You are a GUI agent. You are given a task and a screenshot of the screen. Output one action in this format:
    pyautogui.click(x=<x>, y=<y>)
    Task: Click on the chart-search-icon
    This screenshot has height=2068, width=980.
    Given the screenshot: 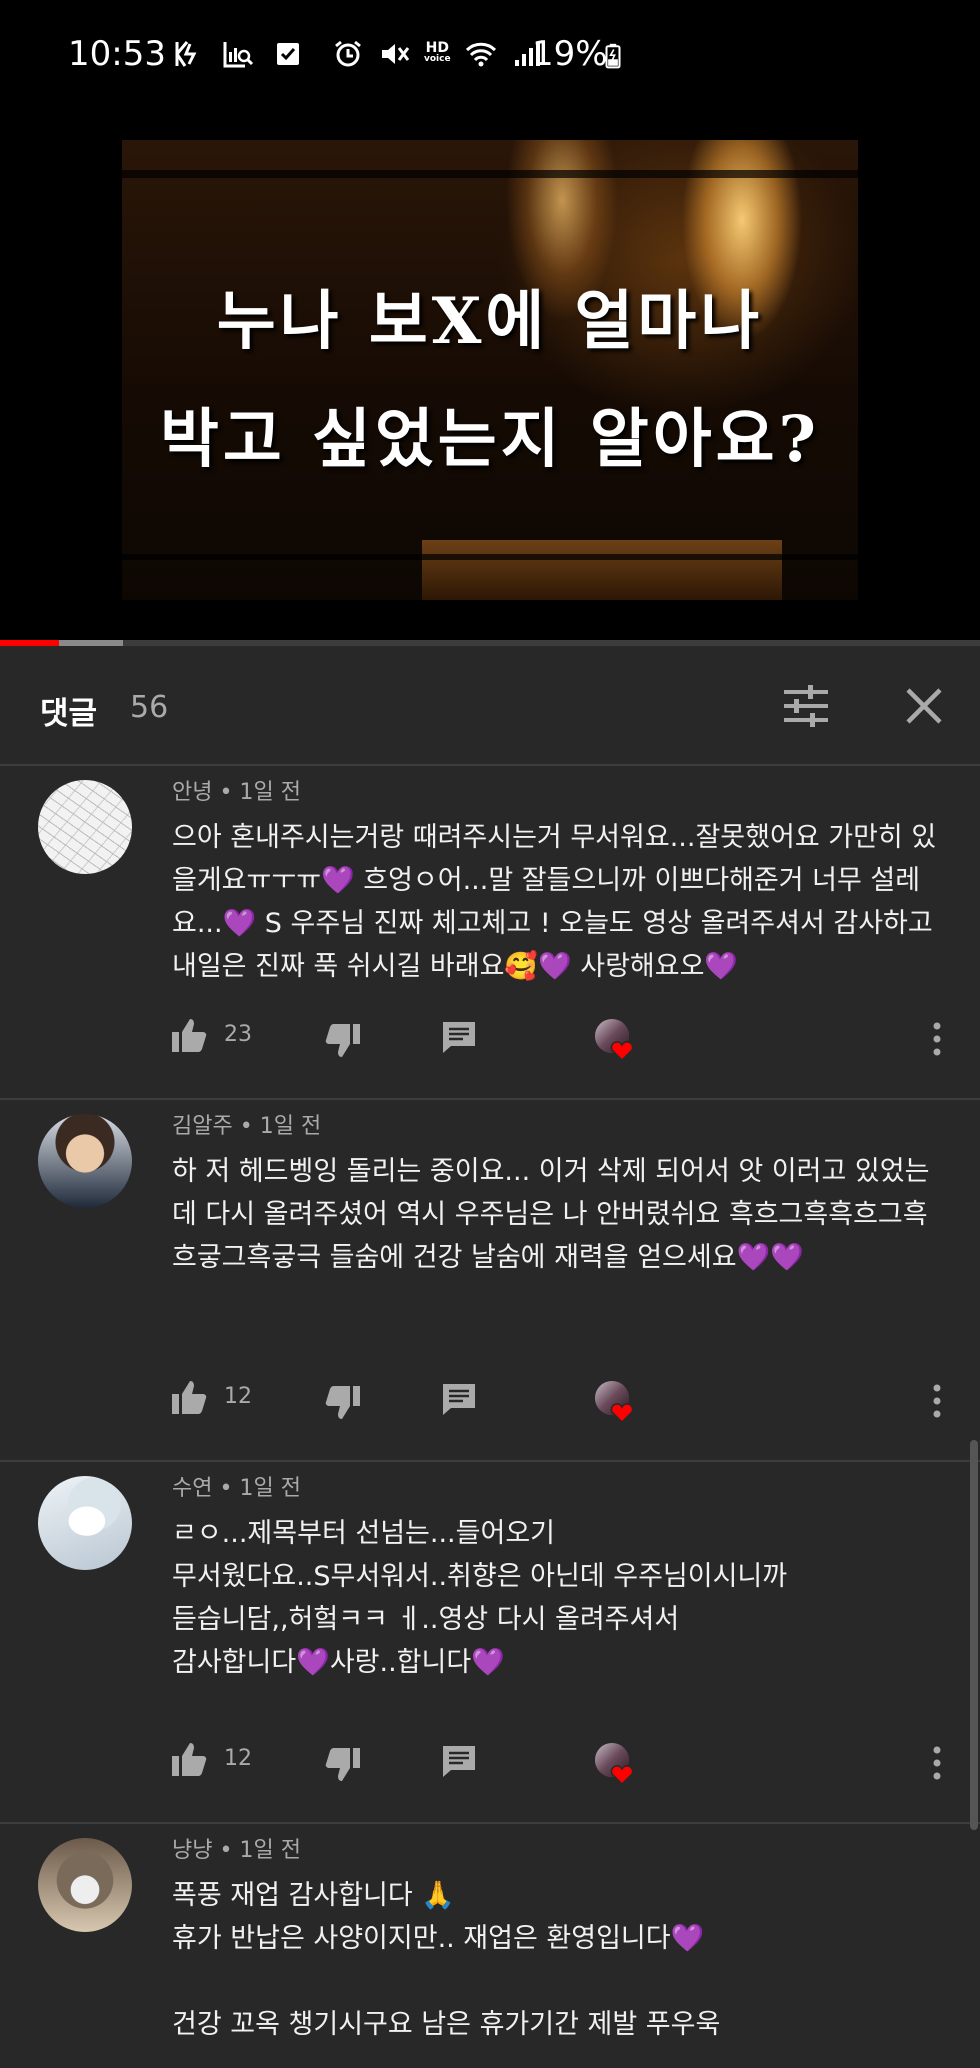 What is the action you would take?
    pyautogui.click(x=238, y=55)
    